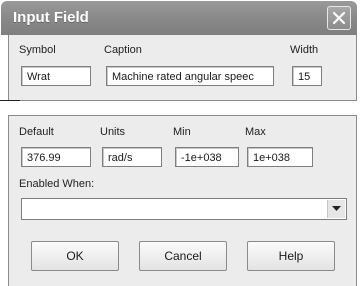 The width and height of the screenshot is (360, 286). Describe the element at coordinates (190, 76) in the screenshot. I see `caption-input: Machine rated angular speec` at that location.